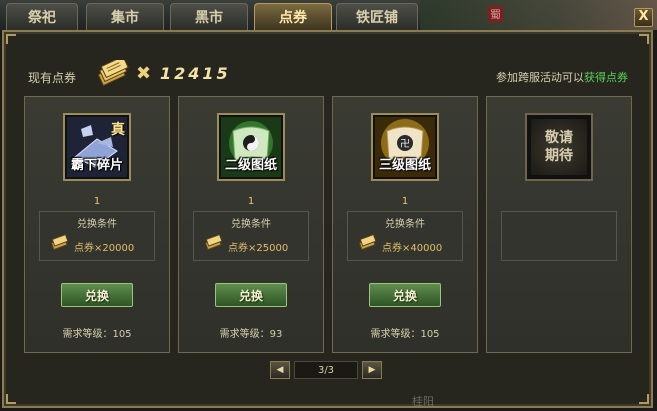  I want to click on item-tag: 真, so click(118, 130).